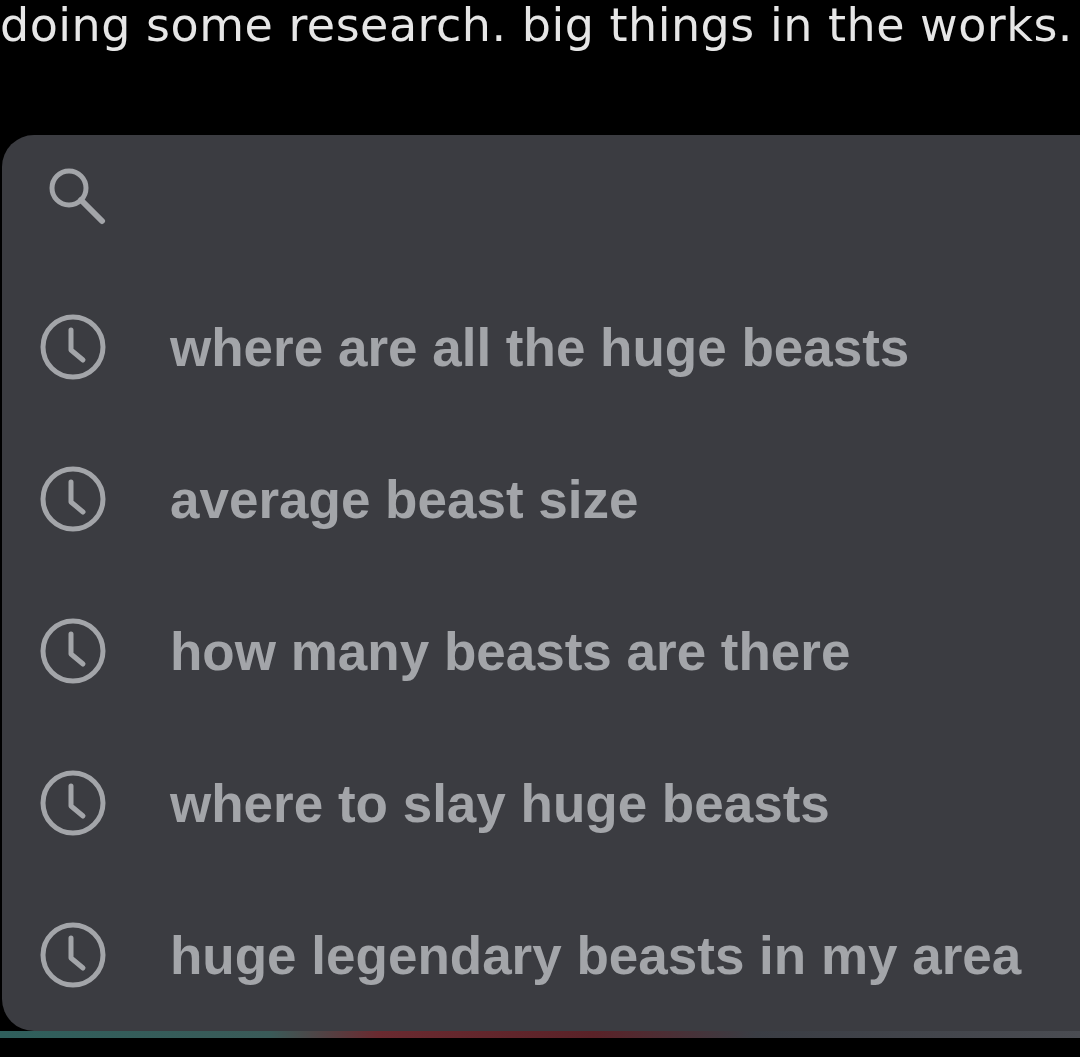 Image resolution: width=1080 pixels, height=1057 pixels. Describe the element at coordinates (426, 803) in the screenshot. I see `recent-search-item: where to slay huge beasts` at that location.